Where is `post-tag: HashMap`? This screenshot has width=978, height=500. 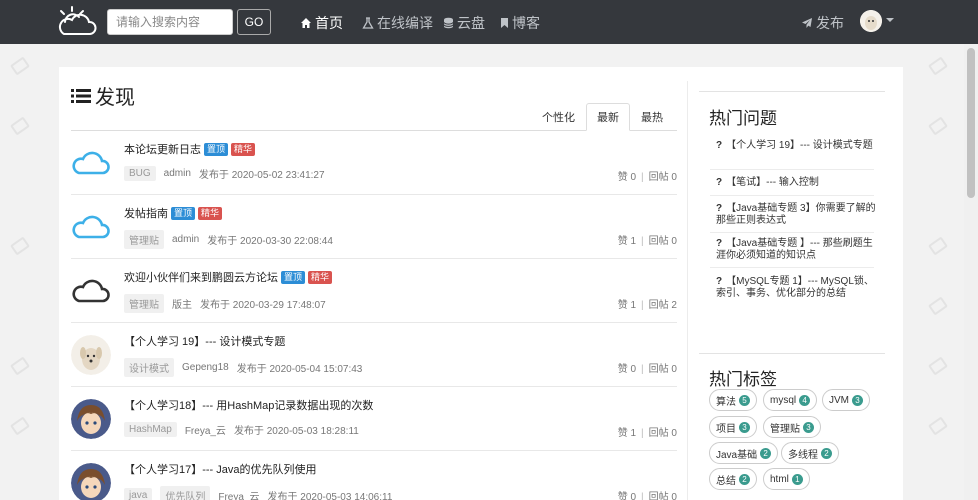
post-tag: HashMap is located at coordinates (150, 429).